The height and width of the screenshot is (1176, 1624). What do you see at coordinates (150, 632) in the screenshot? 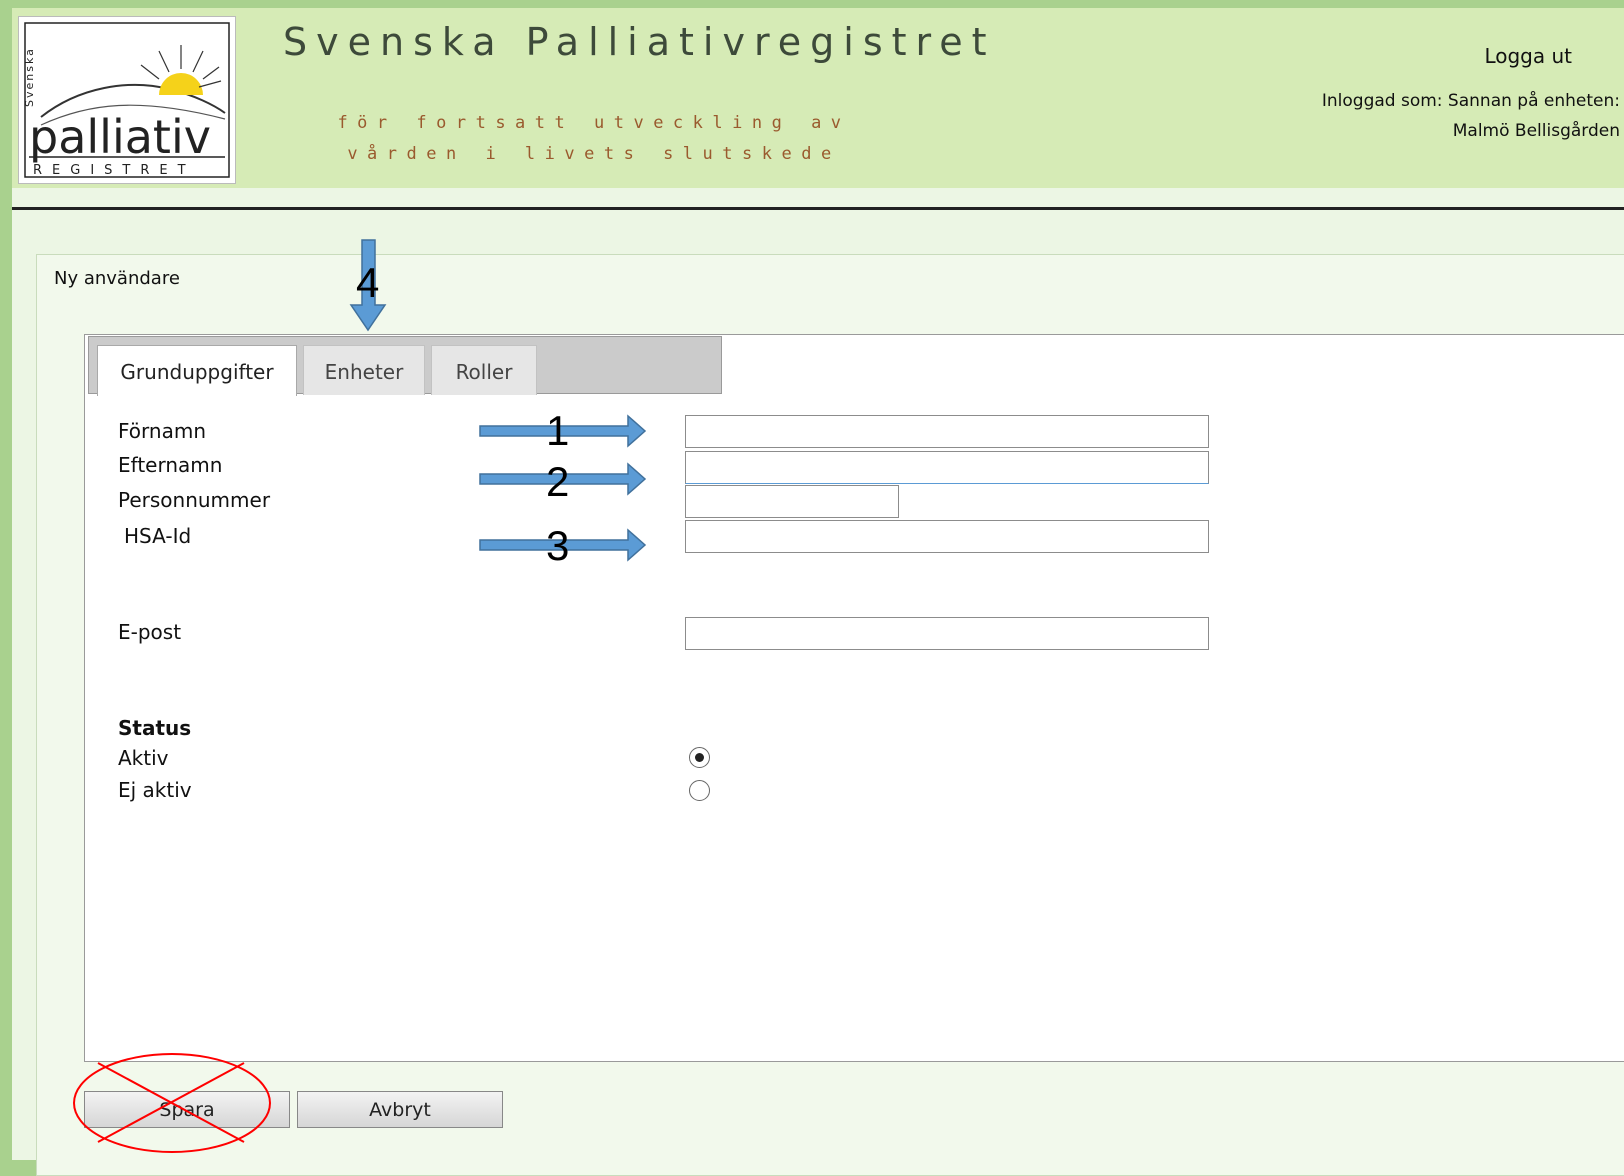
I see `epost-label: E-post` at bounding box center [150, 632].